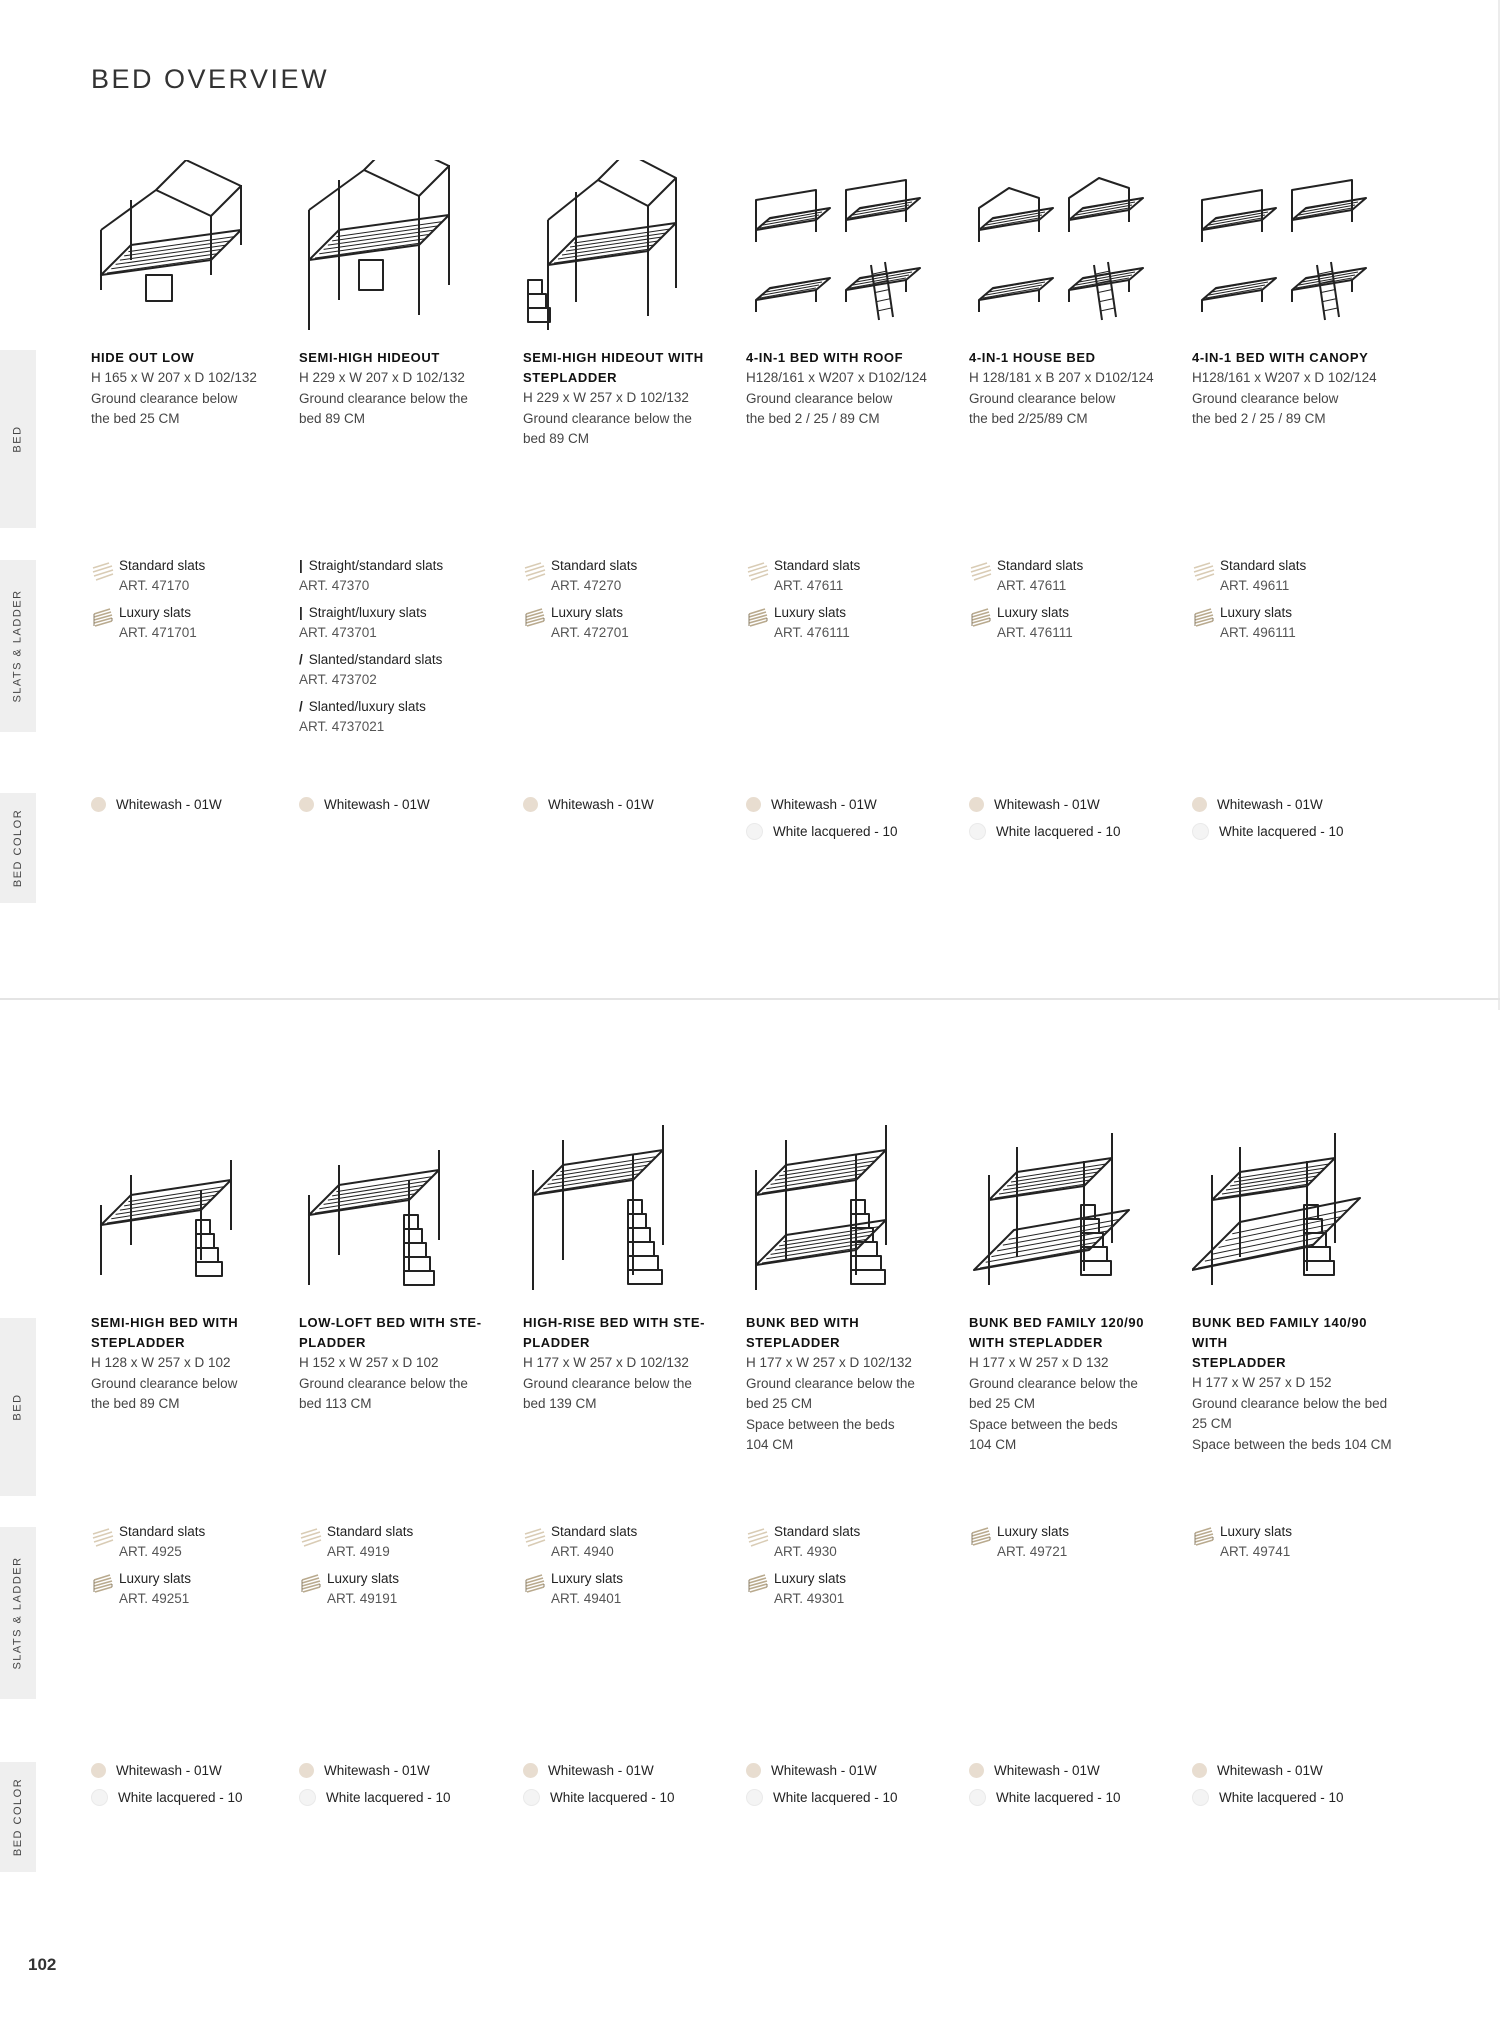  Describe the element at coordinates (1276, 1209) in the screenshot. I see `bunk-family-140-icon-drawing` at that location.